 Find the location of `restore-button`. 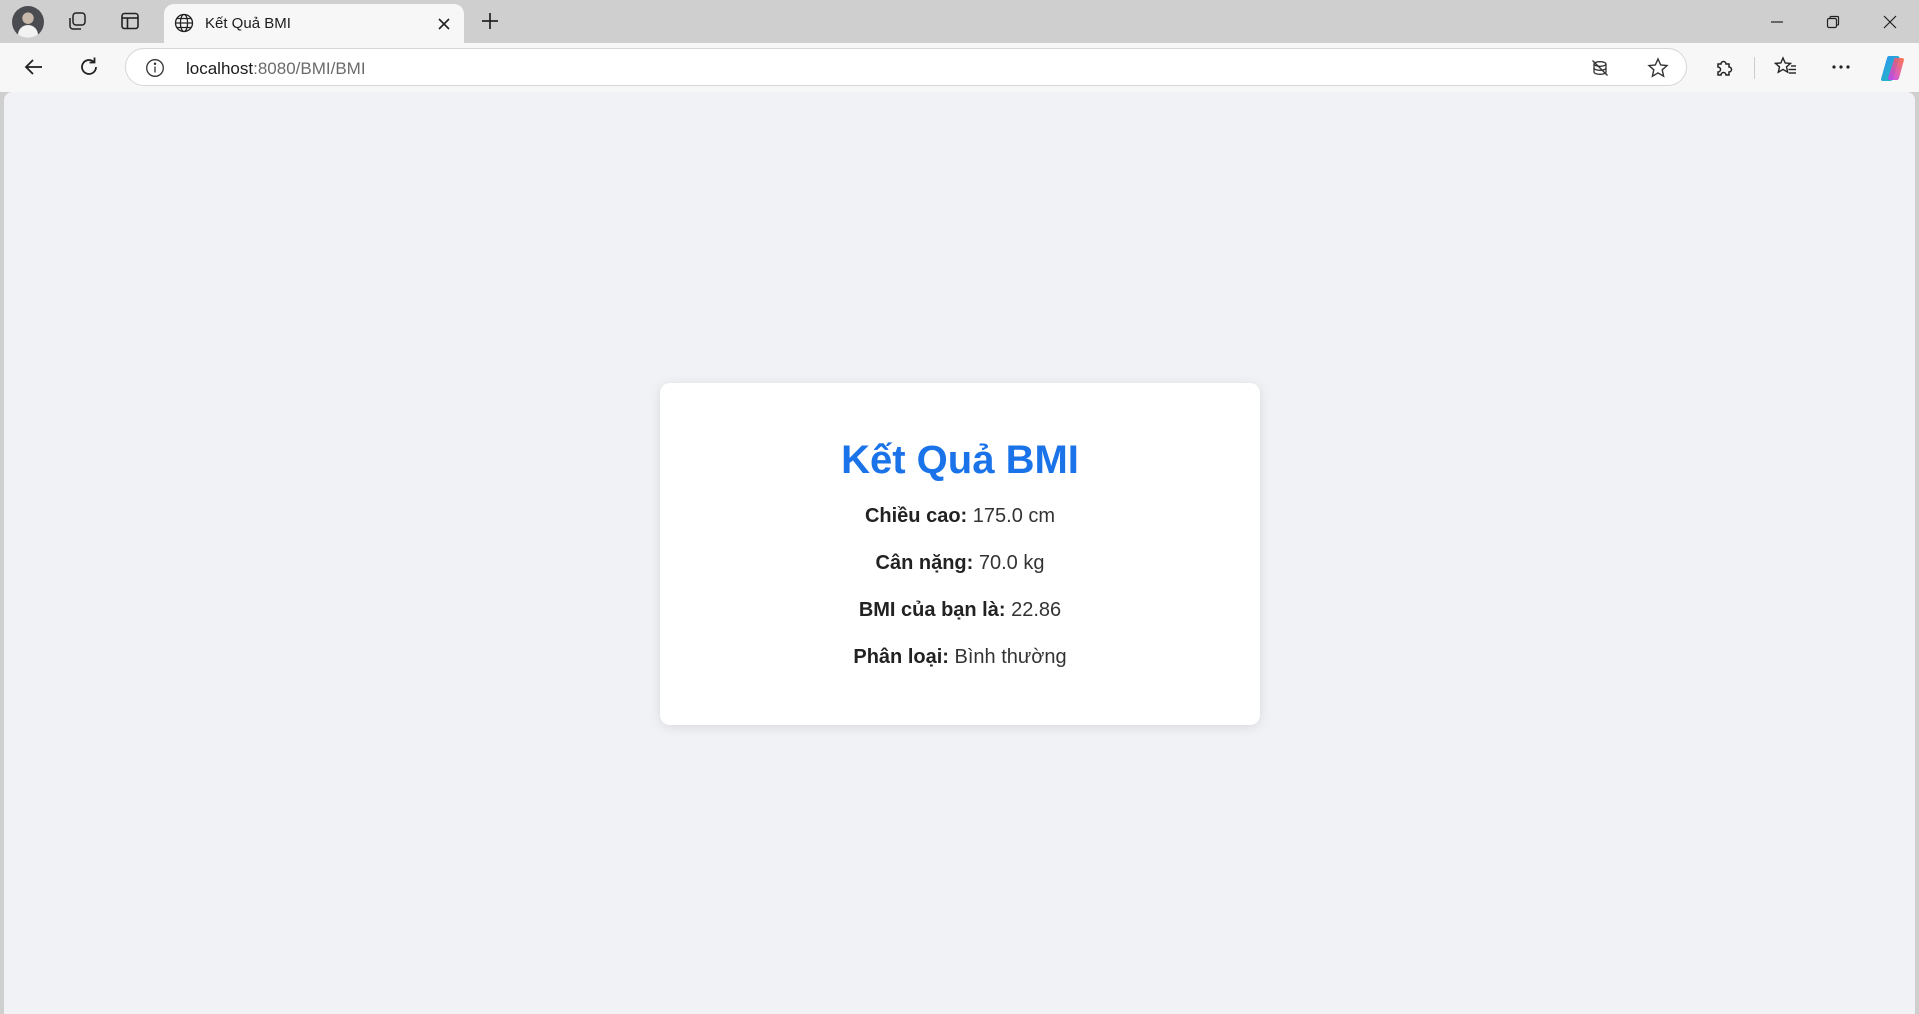

restore-button is located at coordinates (1833, 21).